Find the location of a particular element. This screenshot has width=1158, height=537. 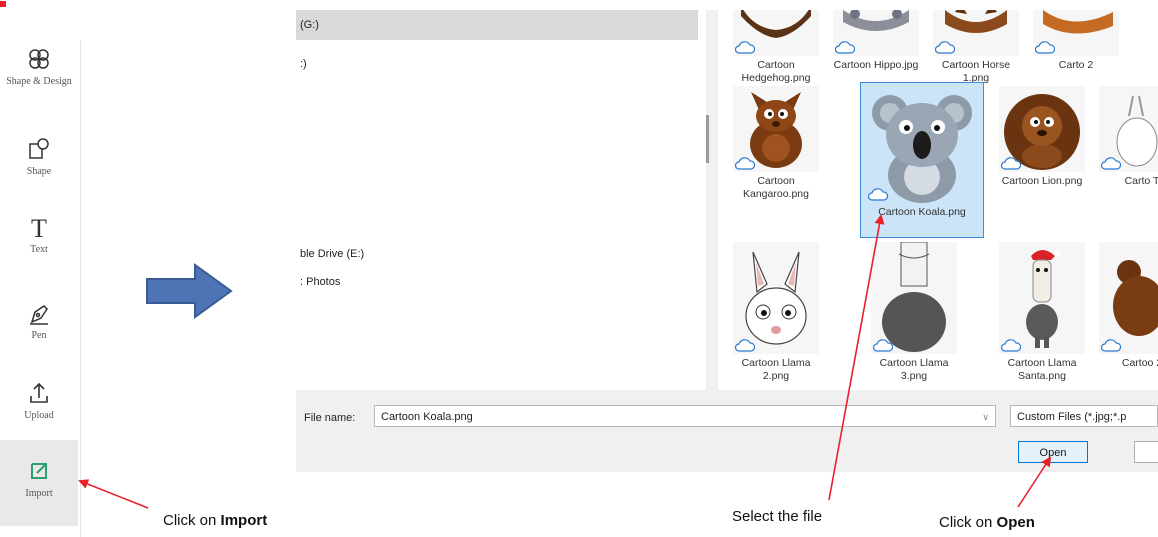

file-name-label: File name: is located at coordinates (330, 418).